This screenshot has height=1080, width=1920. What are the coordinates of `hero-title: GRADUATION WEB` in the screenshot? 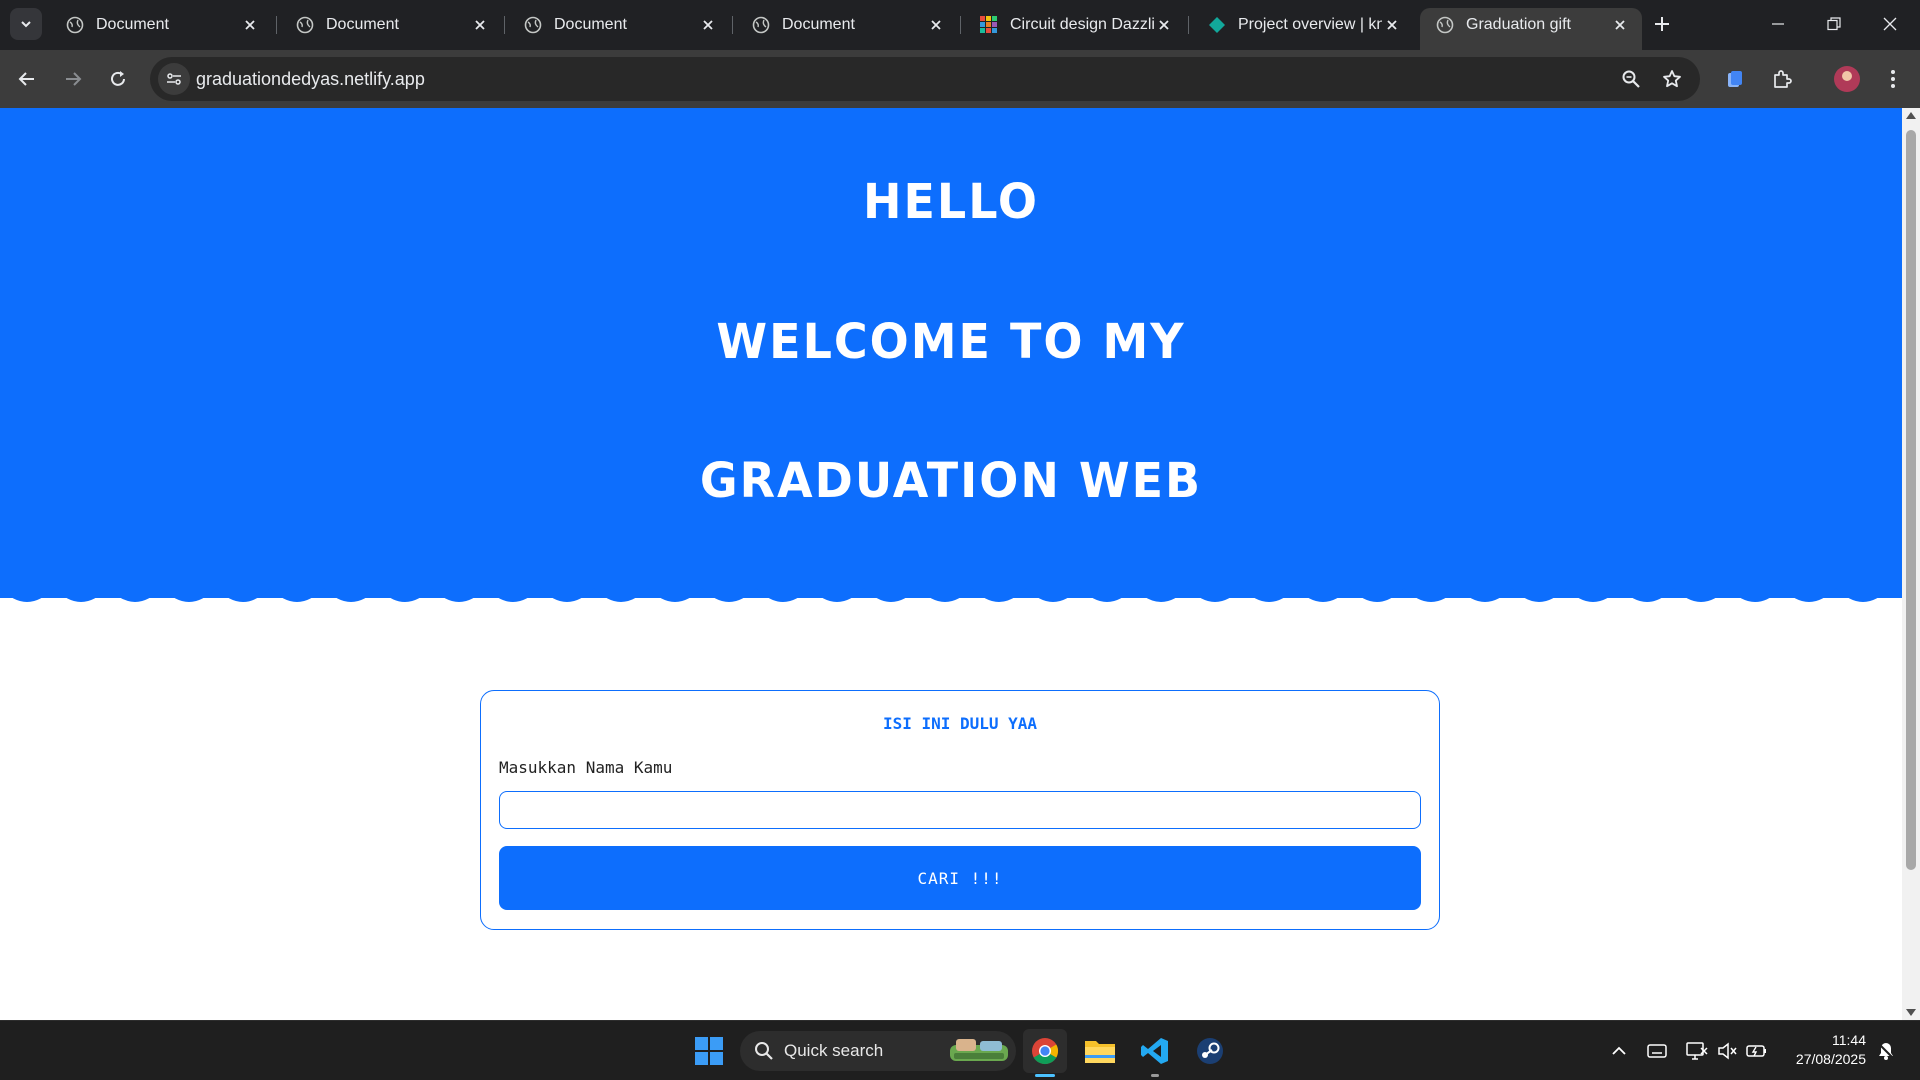 It's located at (951, 480).